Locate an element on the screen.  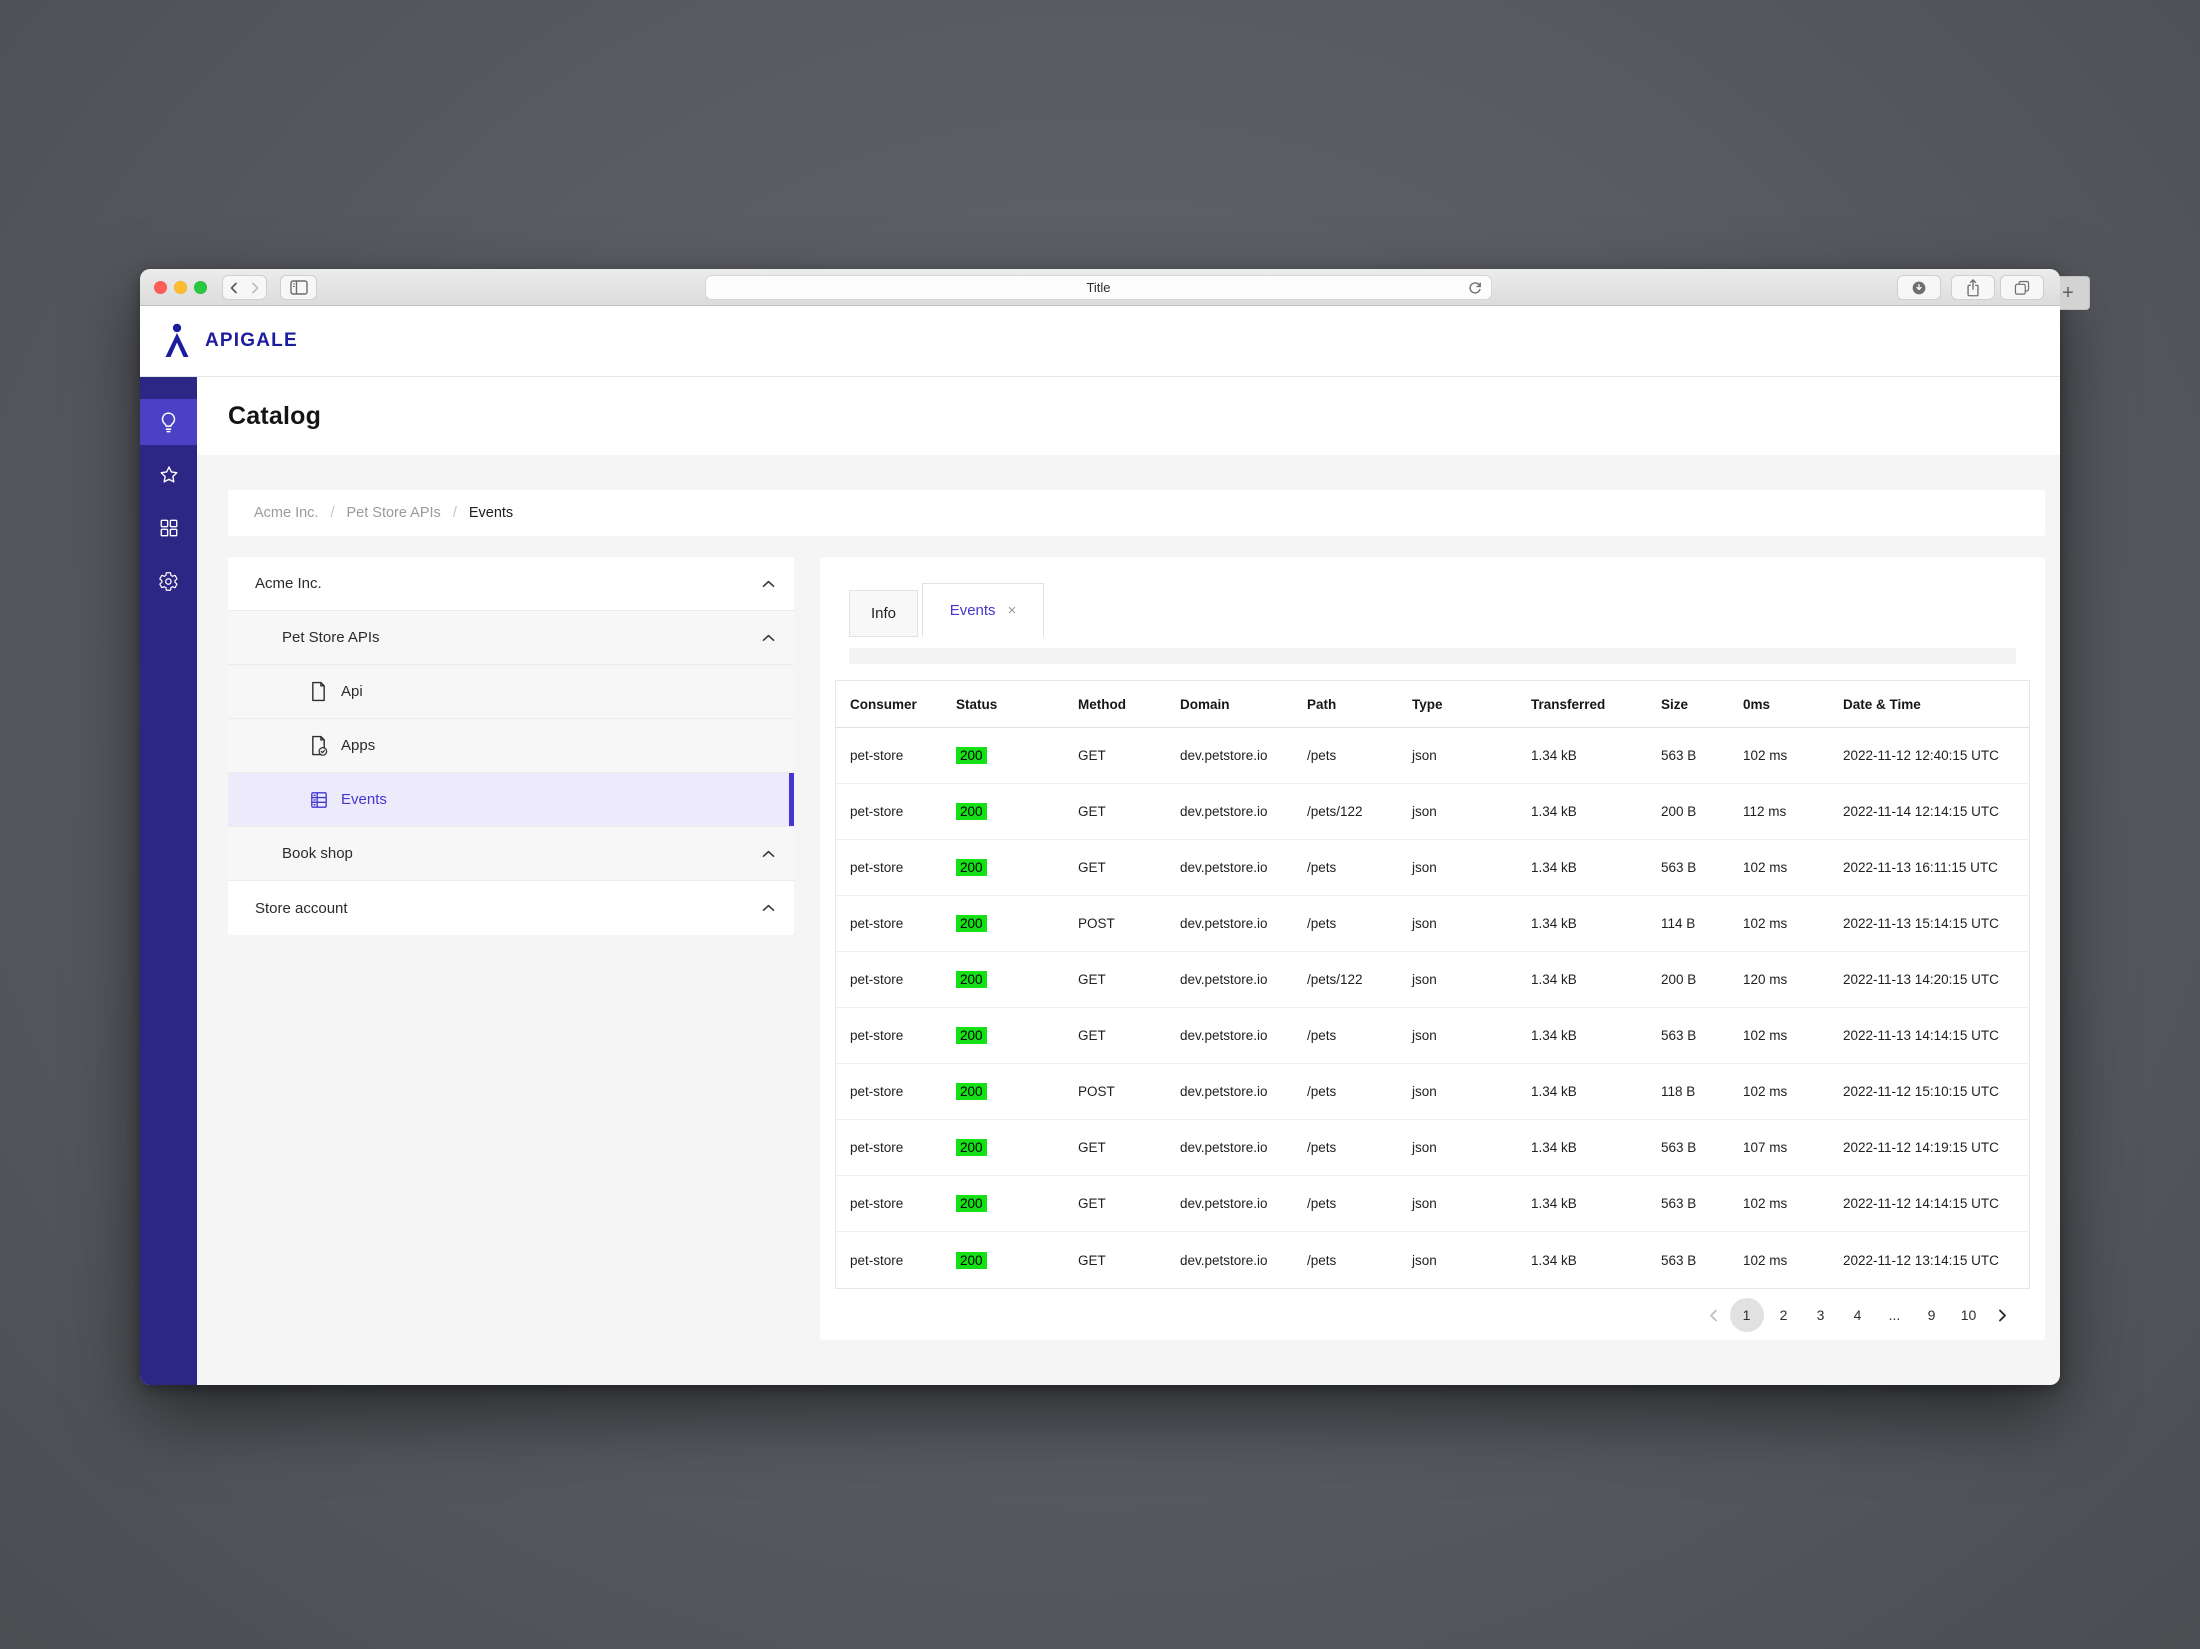
page-button-10: 10 is located at coordinates (1968, 1315).